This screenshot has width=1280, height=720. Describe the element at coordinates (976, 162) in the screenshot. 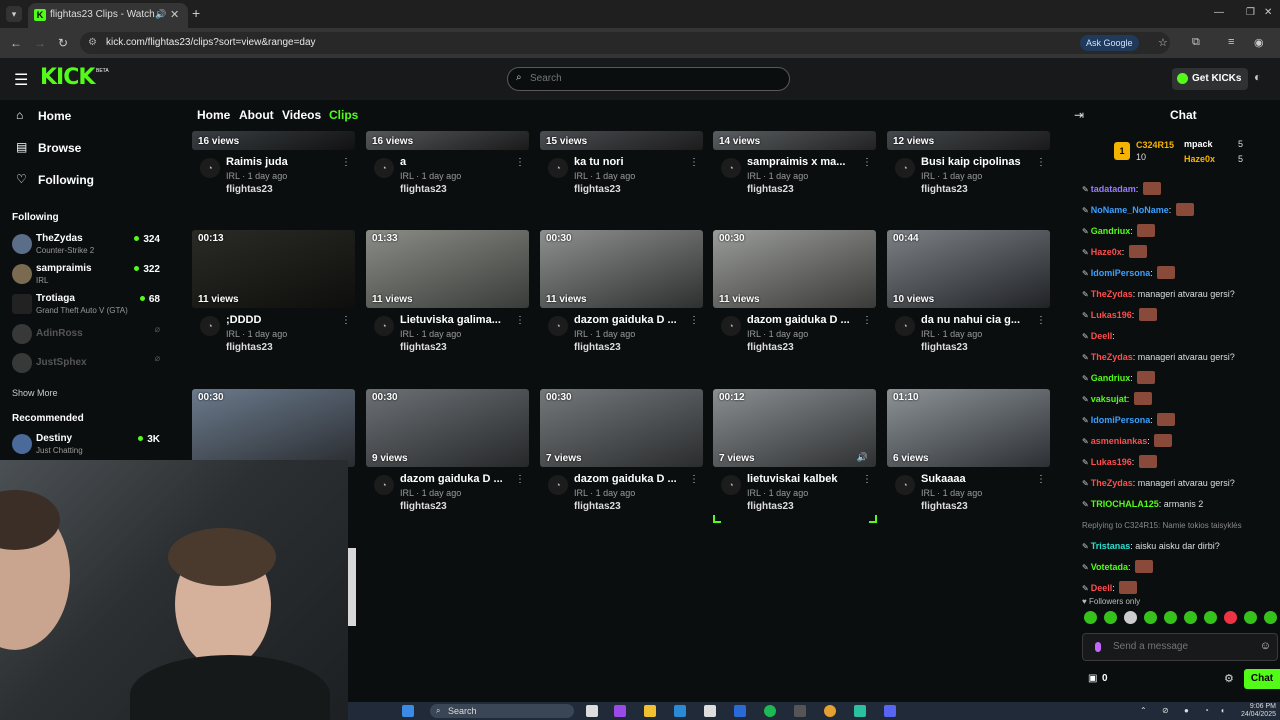

I see `clip-title: Busi kaip cipolinas` at that location.